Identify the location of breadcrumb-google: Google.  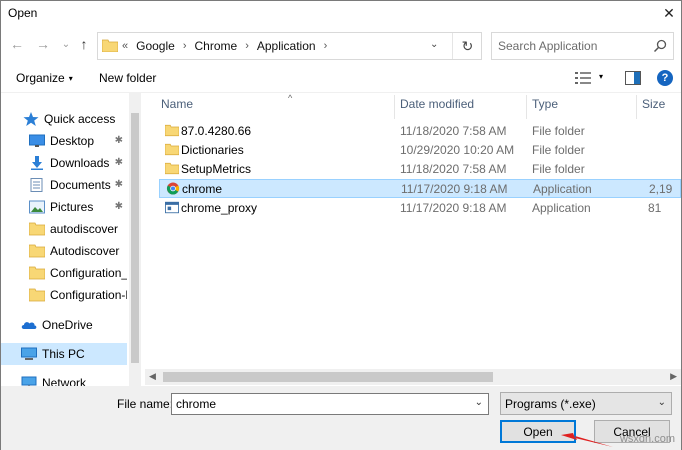
(155, 46).